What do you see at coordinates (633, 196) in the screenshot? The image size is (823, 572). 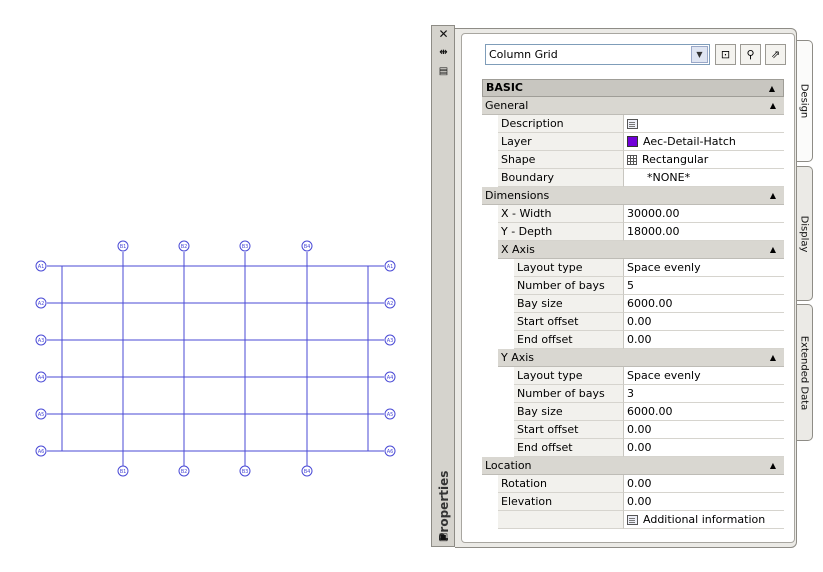 I see `category-dimensions: Dimensions ▲` at bounding box center [633, 196].